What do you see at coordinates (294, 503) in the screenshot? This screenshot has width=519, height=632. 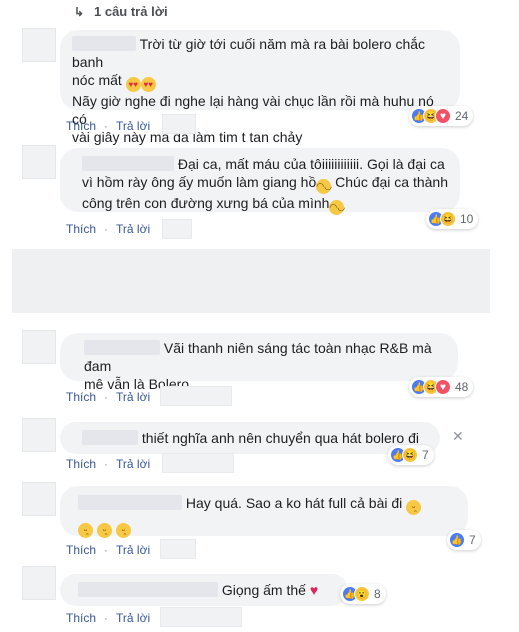 I see `comment-text-line: Hay quá. Sao a ko hát full cả bài đi` at bounding box center [294, 503].